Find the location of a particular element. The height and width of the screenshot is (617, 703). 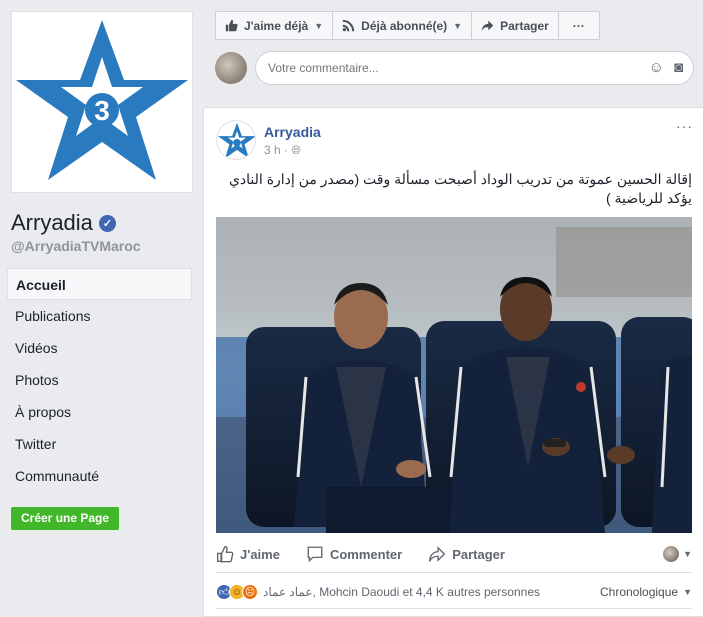

mini-avatar is located at coordinates (671, 554).